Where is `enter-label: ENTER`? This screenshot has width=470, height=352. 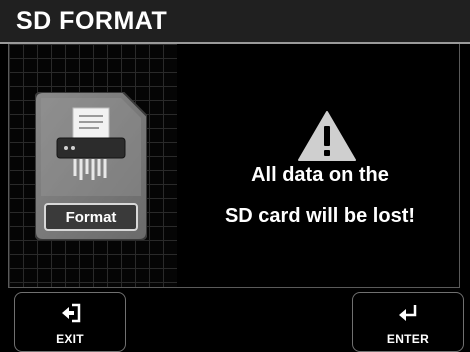 enter-label: ENTER is located at coordinates (408, 339).